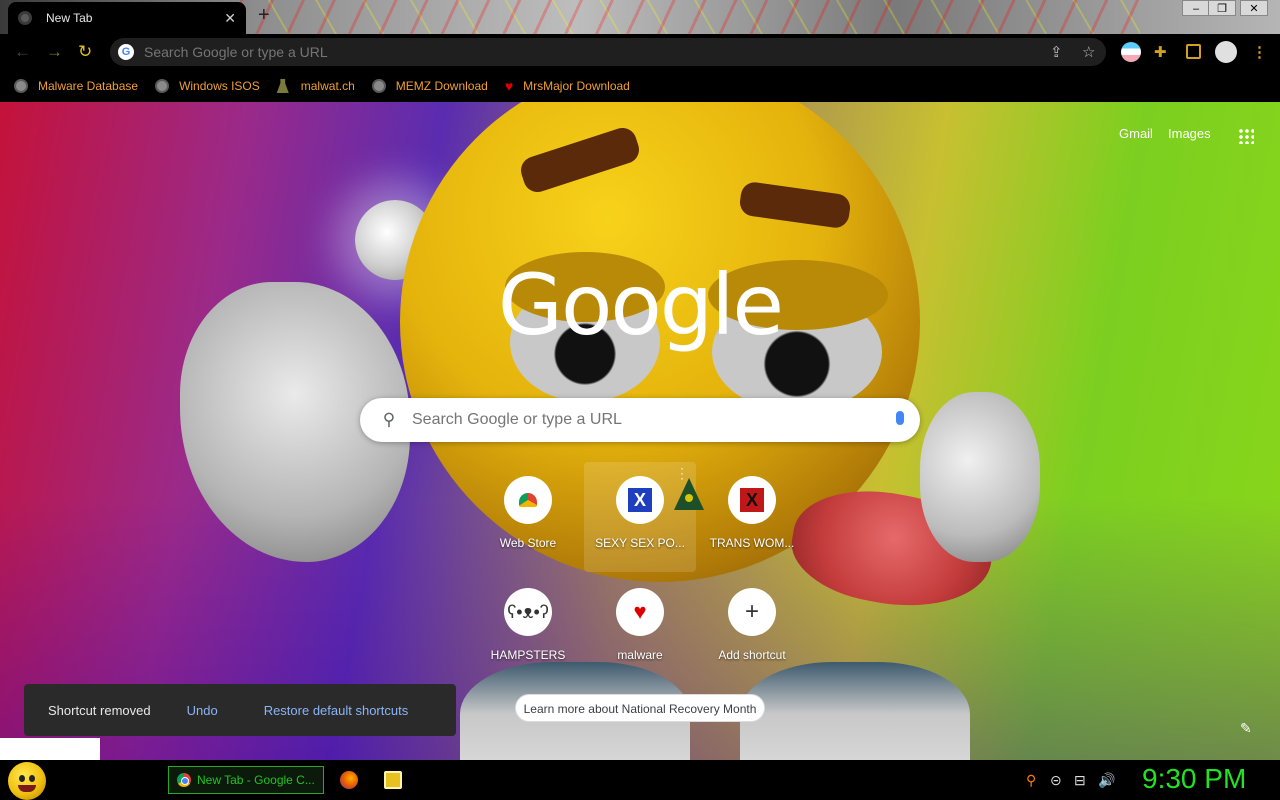  What do you see at coordinates (1226, 52) in the screenshot?
I see `profile-avatar-icon` at bounding box center [1226, 52].